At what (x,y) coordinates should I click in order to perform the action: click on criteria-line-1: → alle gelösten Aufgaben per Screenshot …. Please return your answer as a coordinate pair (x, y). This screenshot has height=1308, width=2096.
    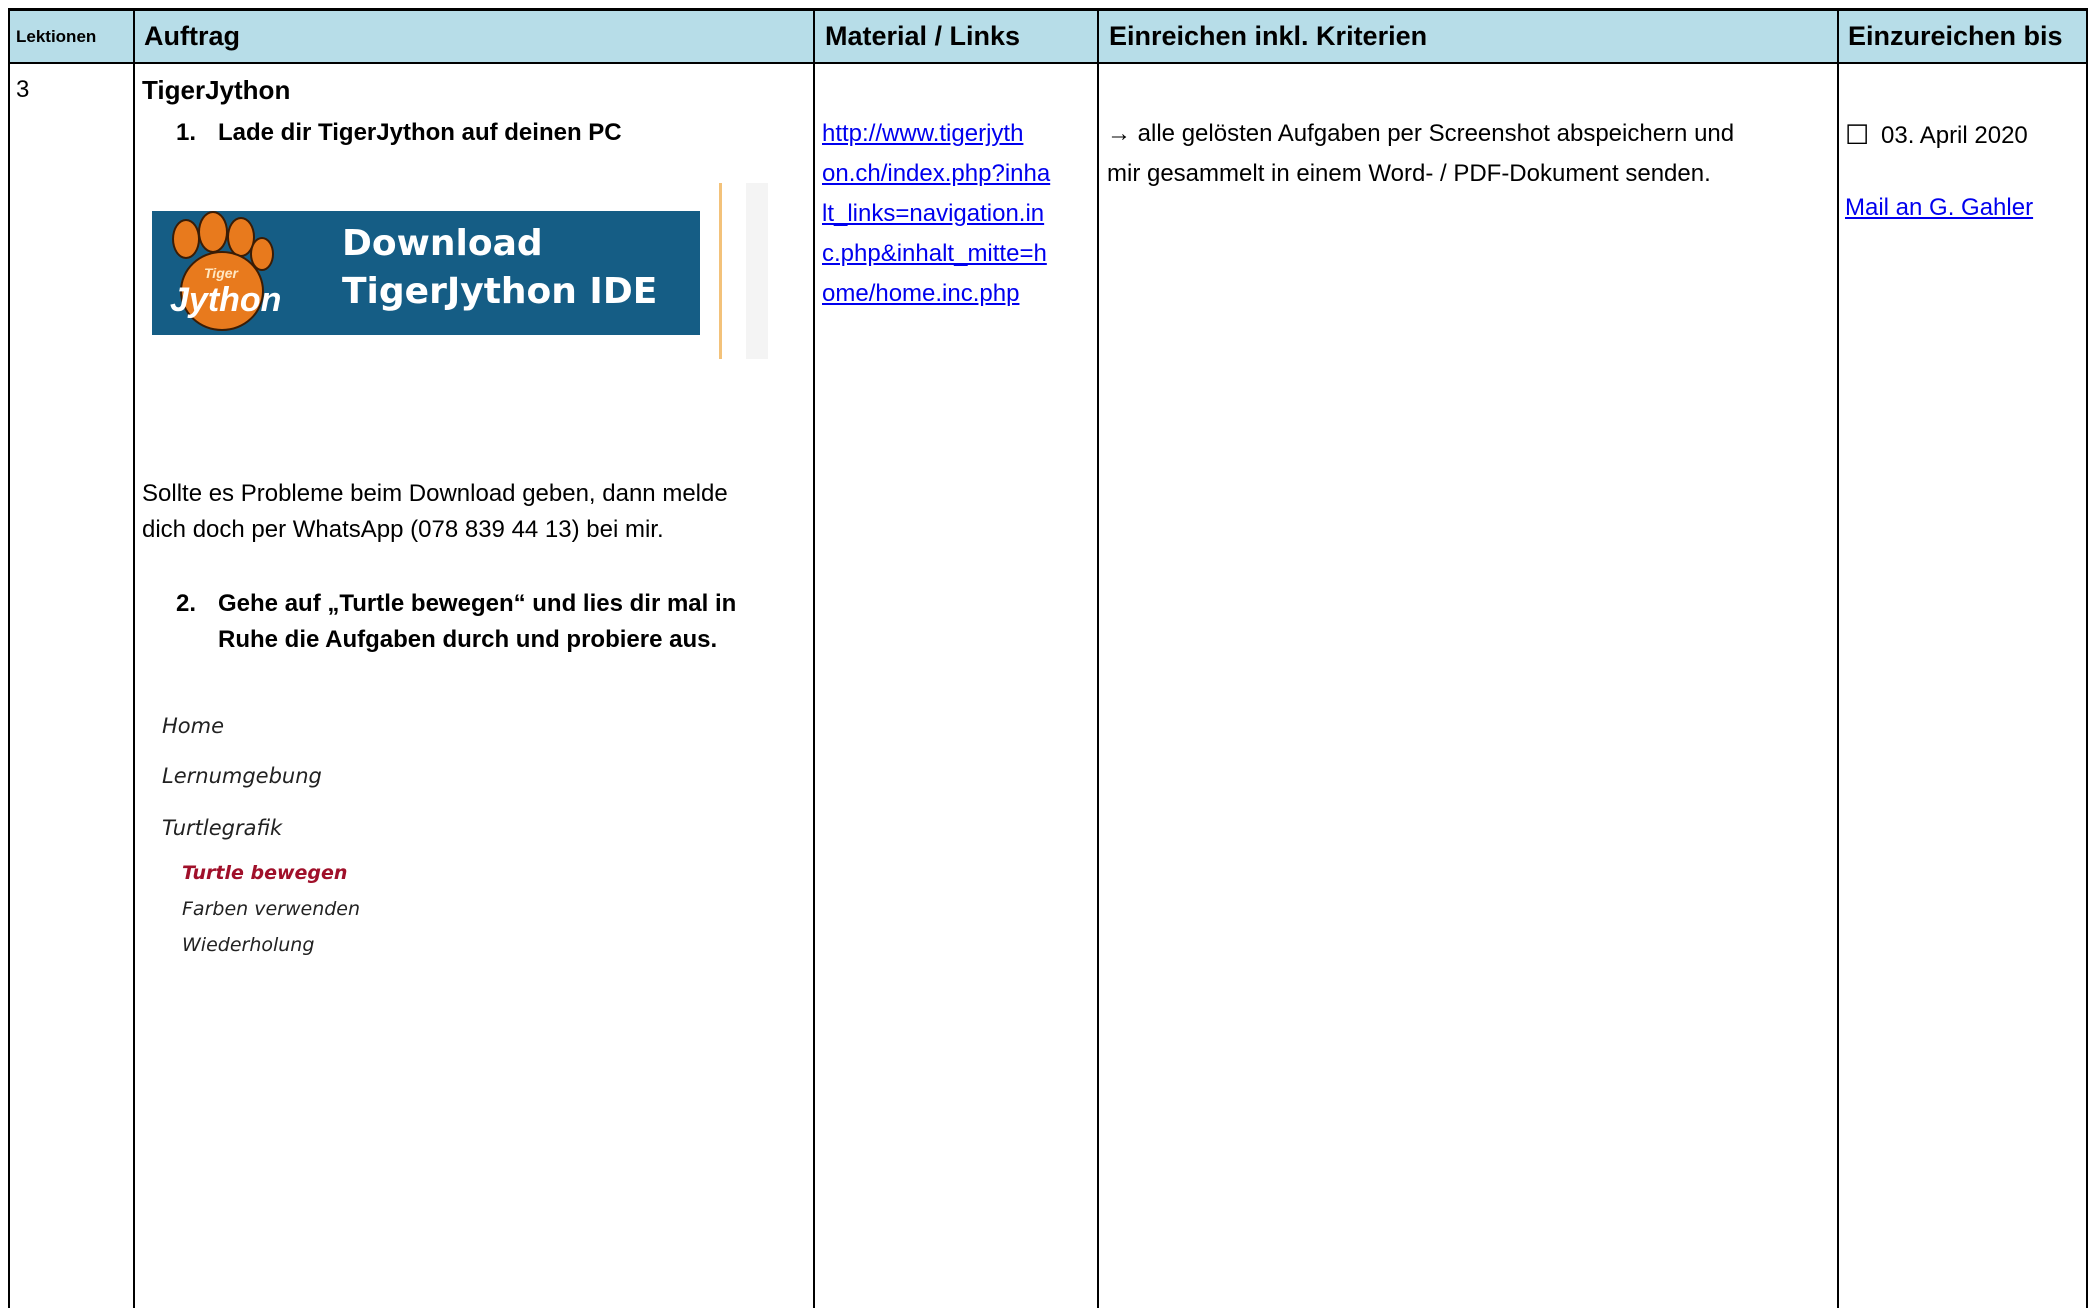
    Looking at the image, I should click on (1421, 133).